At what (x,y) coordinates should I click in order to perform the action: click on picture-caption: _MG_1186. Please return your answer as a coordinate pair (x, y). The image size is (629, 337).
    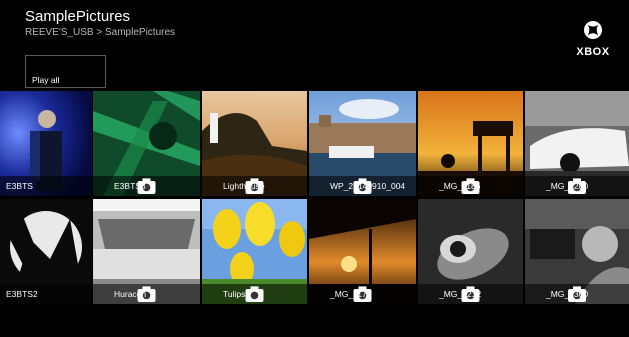
    Looking at the image, I should click on (470, 186).